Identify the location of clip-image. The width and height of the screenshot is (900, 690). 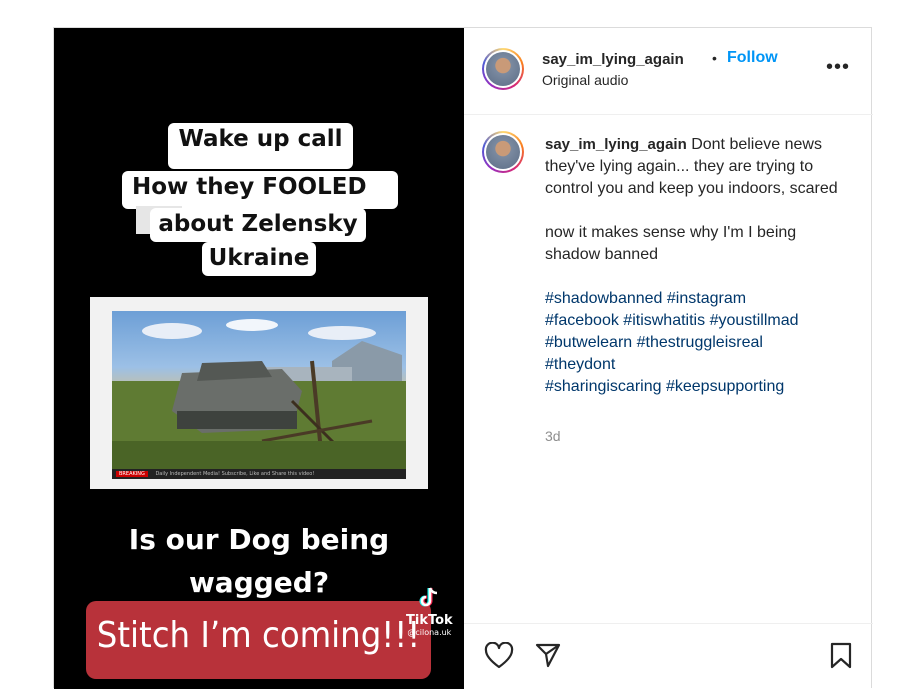
(259, 391).